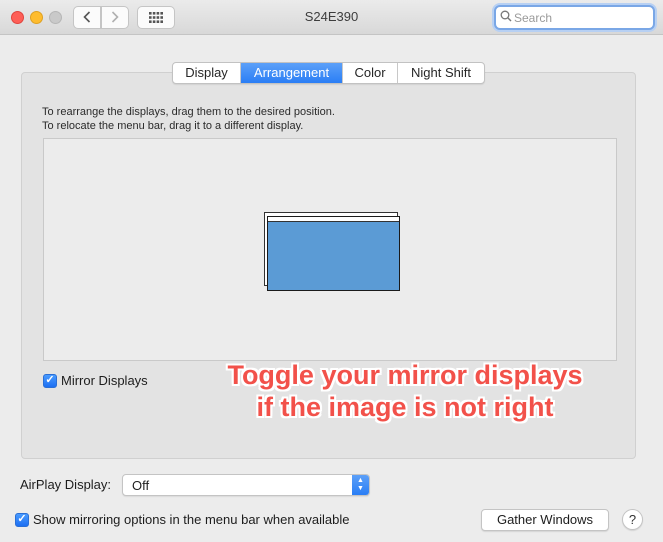  What do you see at coordinates (405, 407) in the screenshot?
I see `annotation-line-2: if the image is not right` at bounding box center [405, 407].